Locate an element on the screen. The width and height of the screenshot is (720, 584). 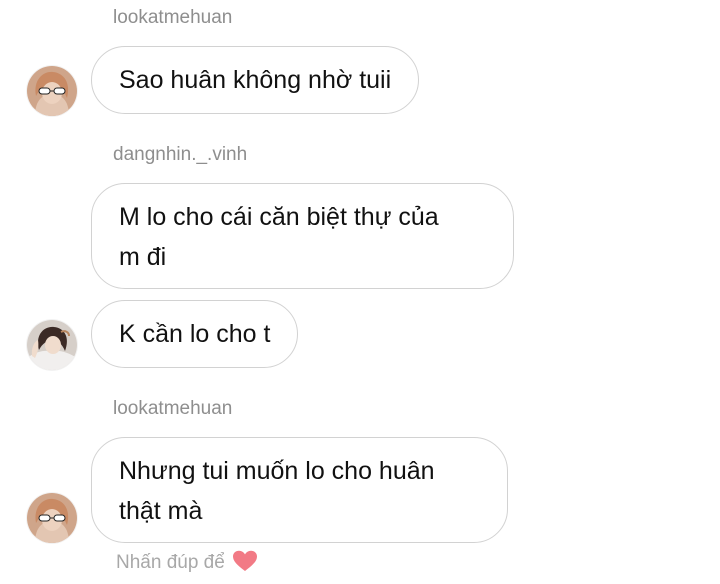
sender-username: dangnhin._.vinh is located at coordinates (180, 155).